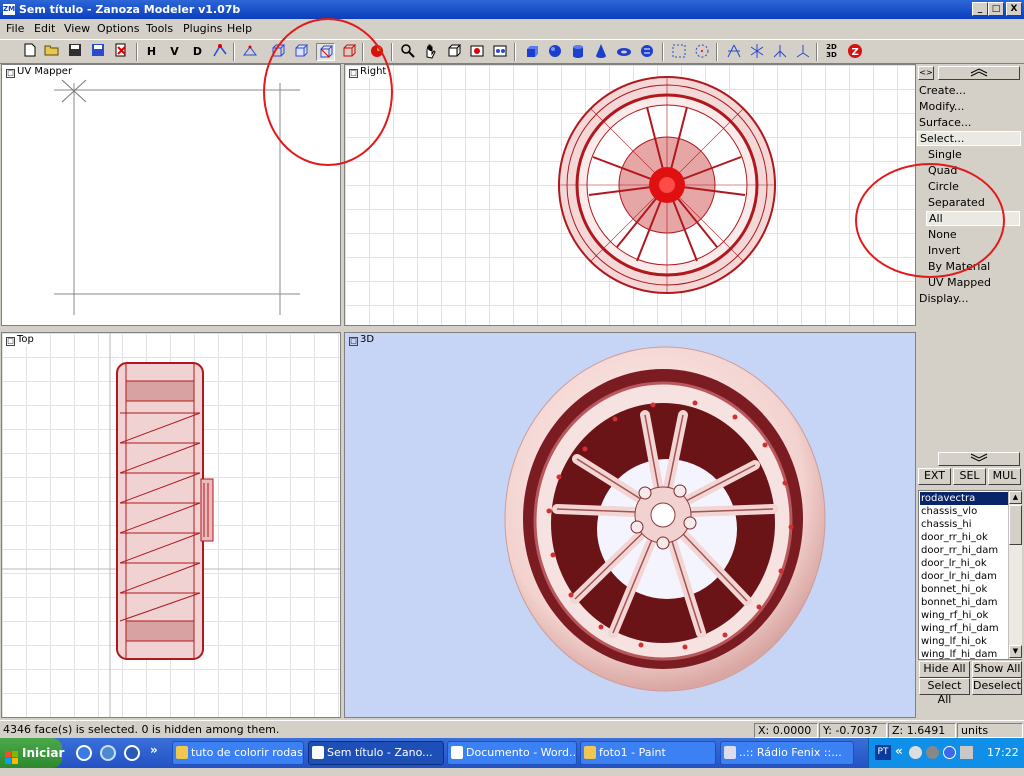  What do you see at coordinates (554, 52) in the screenshot?
I see `sphere-primitive-icon` at bounding box center [554, 52].